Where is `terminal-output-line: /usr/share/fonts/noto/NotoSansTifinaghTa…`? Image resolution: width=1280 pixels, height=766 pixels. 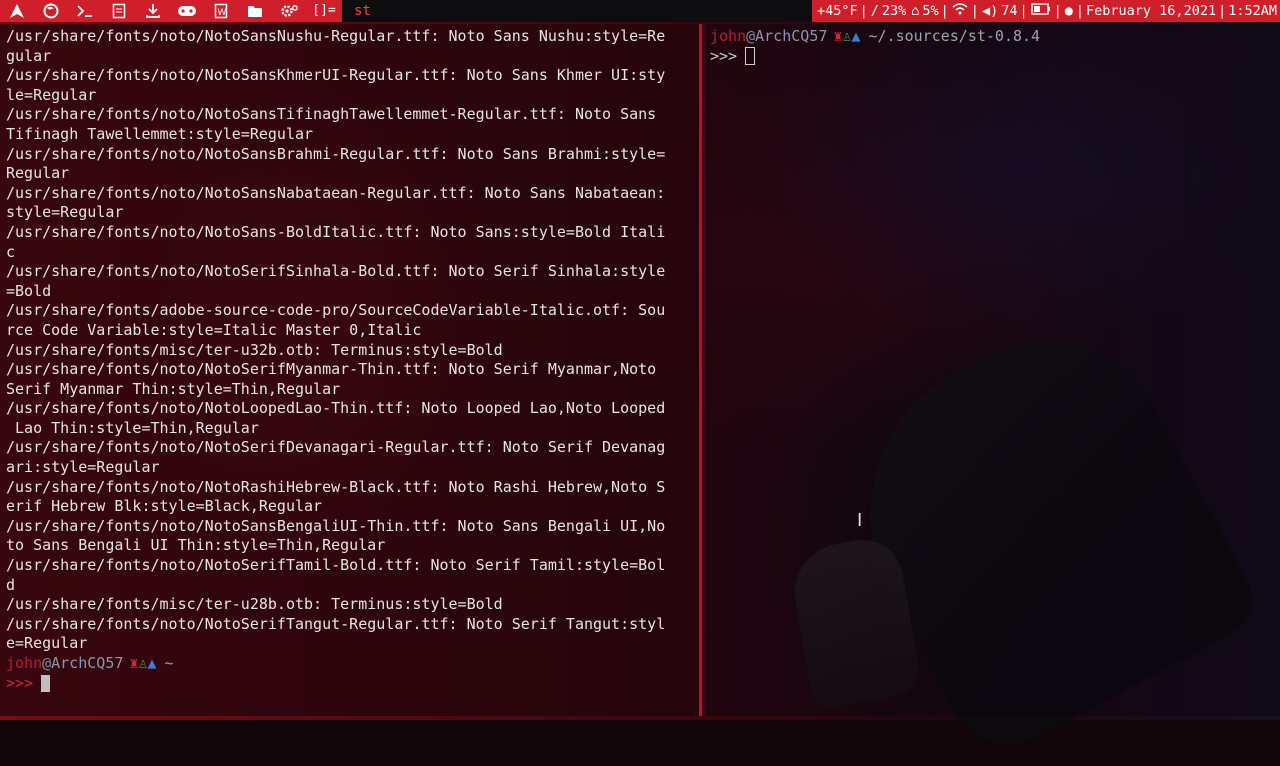 terminal-output-line: /usr/share/fonts/noto/NotoSansTifinaghTa… is located at coordinates (331, 114).